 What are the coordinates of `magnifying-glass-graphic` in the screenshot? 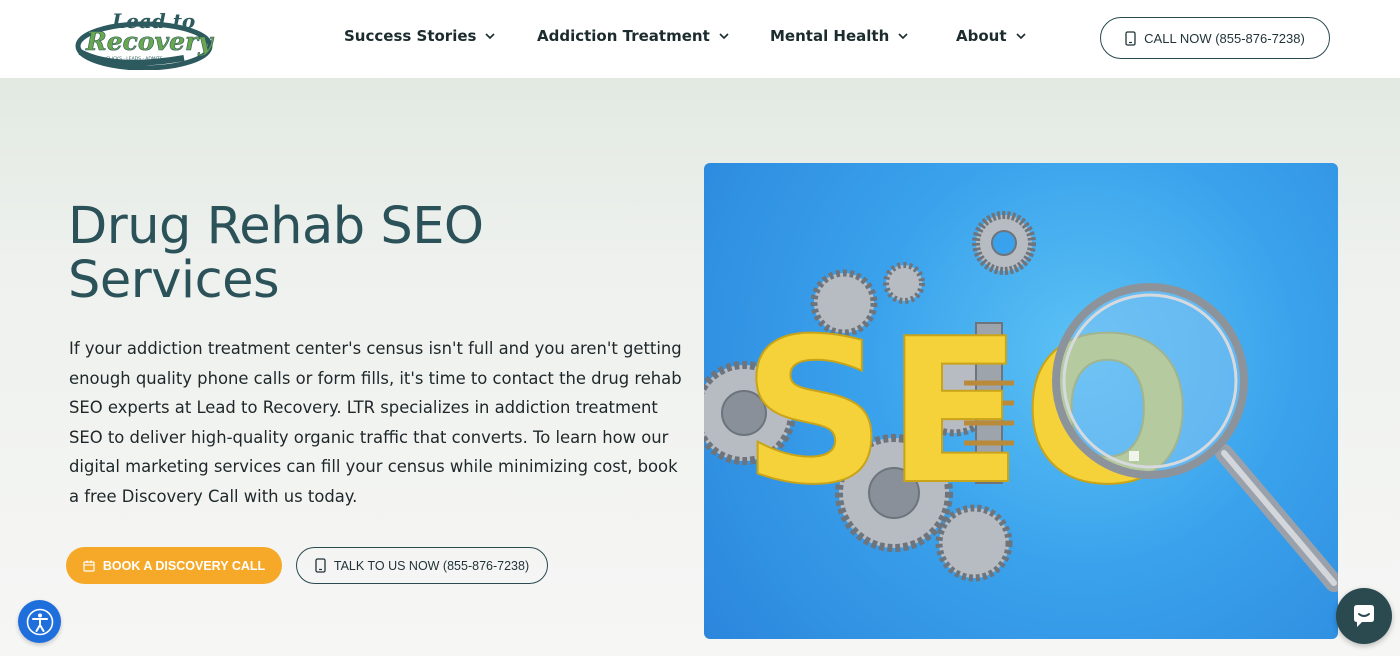 It's located at (1195, 437).